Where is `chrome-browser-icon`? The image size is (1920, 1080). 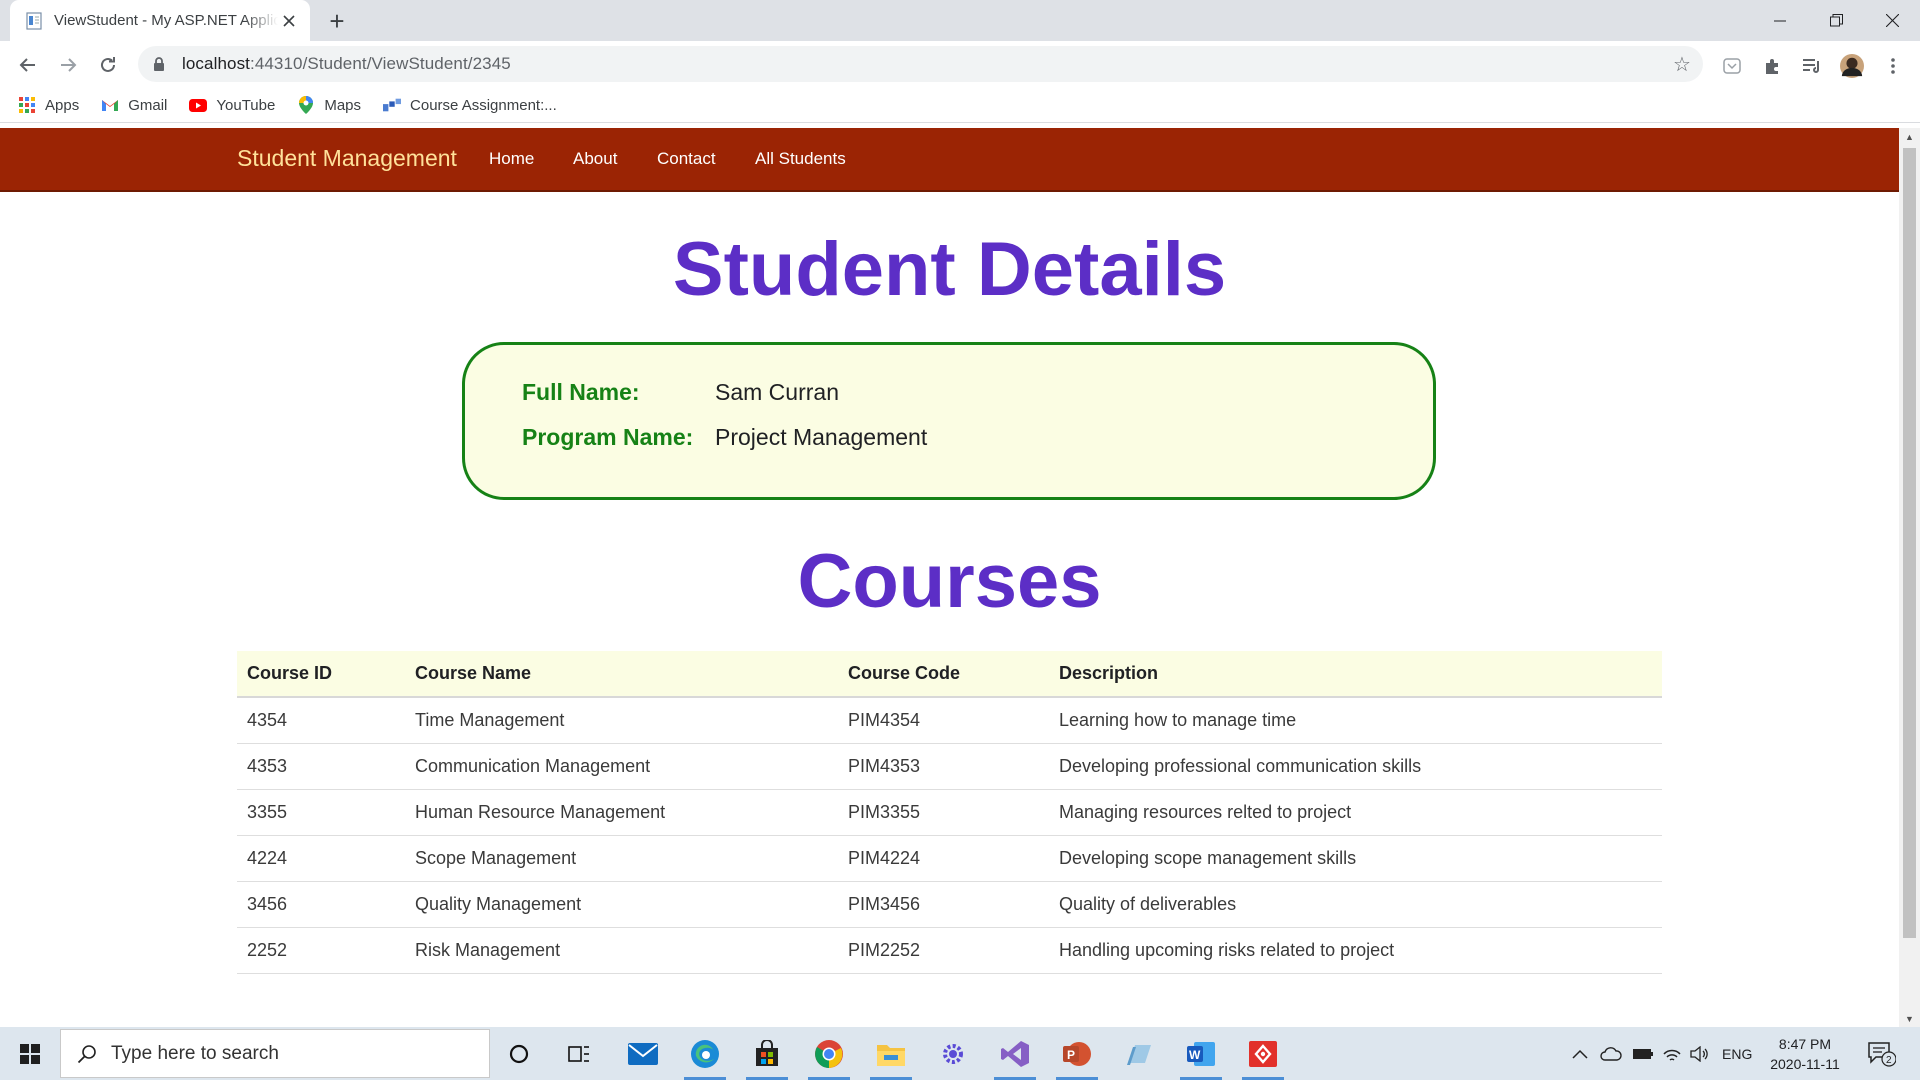 chrome-browser-icon is located at coordinates (829, 1053).